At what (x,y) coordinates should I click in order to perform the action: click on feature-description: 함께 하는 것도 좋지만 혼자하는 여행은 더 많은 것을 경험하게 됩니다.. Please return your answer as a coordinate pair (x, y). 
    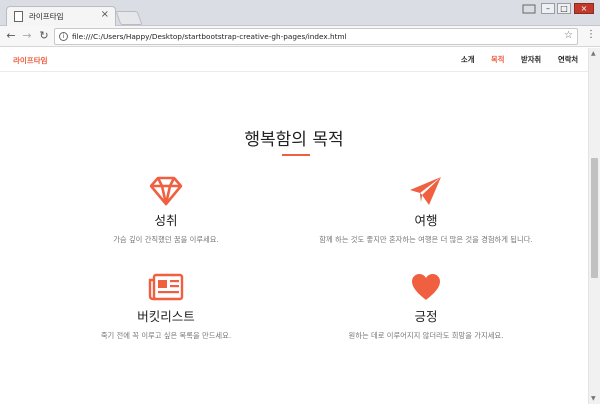
    Looking at the image, I should click on (426, 239).